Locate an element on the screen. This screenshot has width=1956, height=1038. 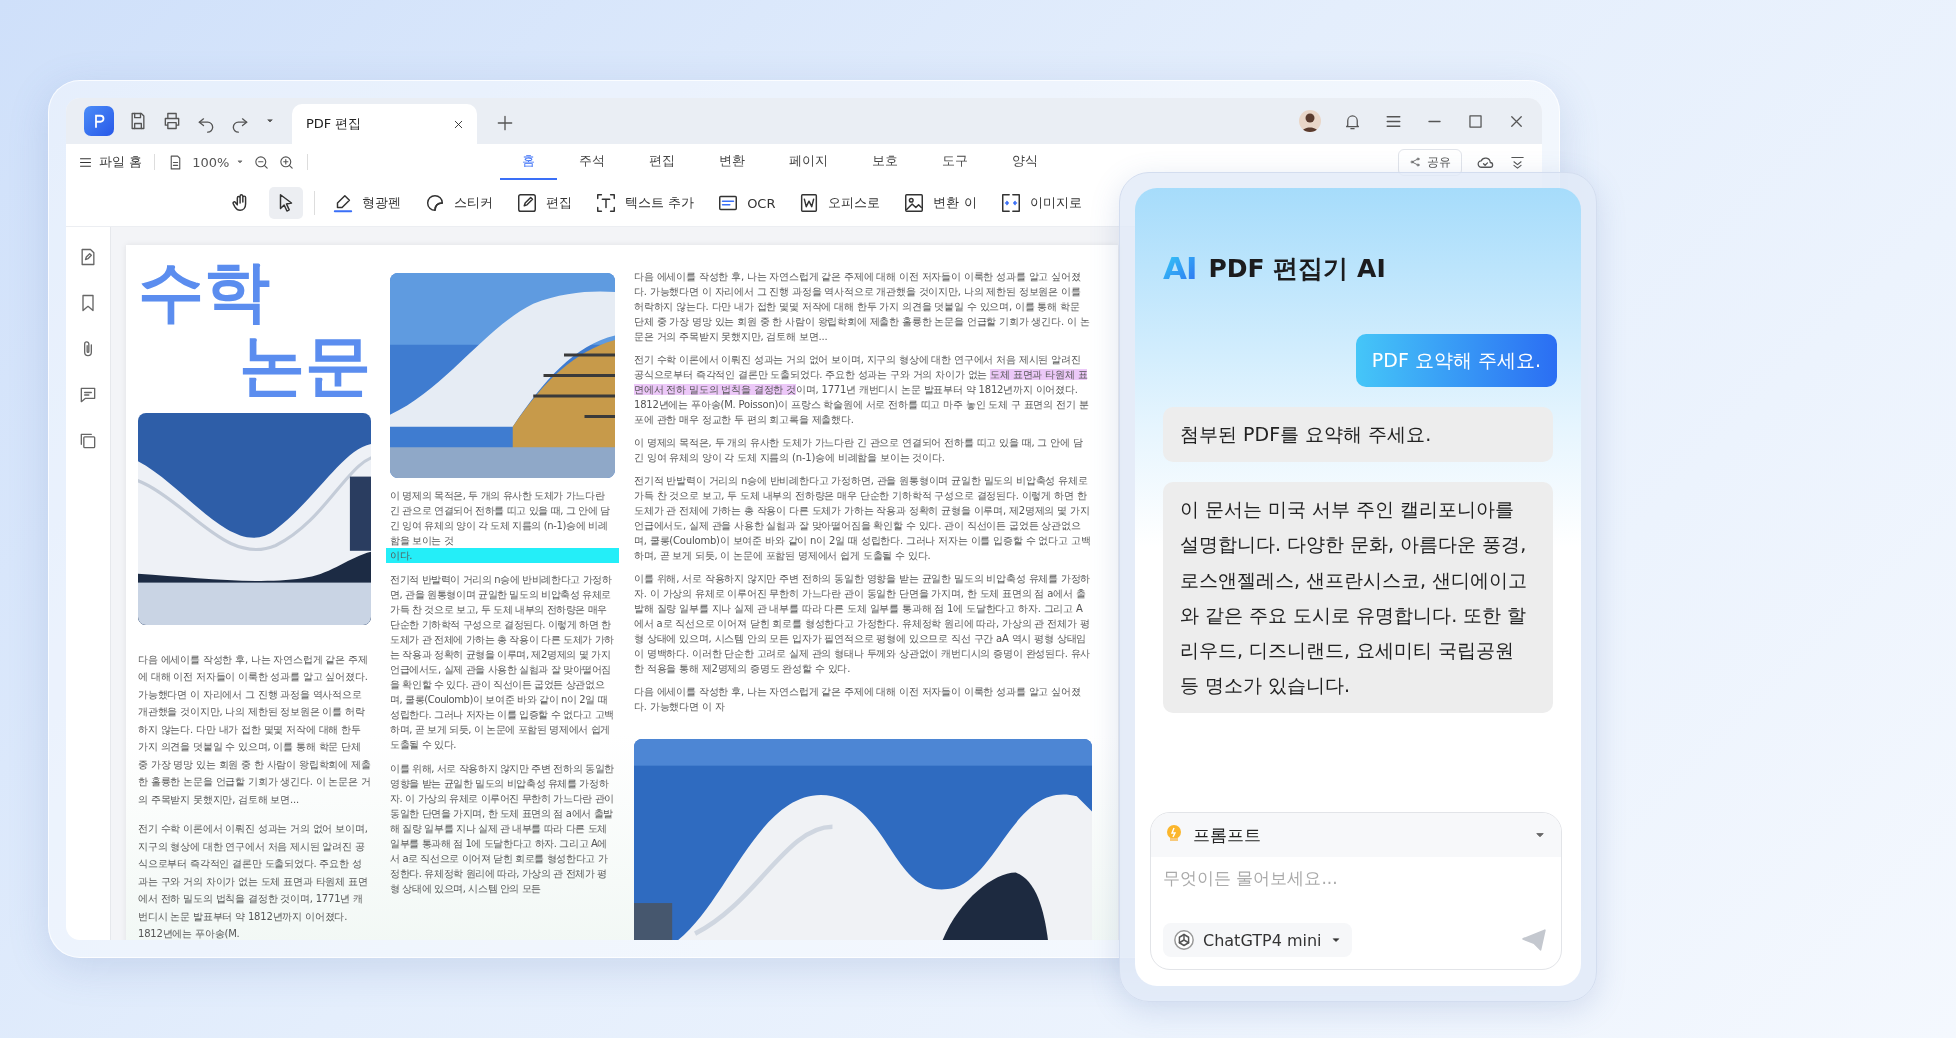
picture-frame-icon is located at coordinates (914, 203).